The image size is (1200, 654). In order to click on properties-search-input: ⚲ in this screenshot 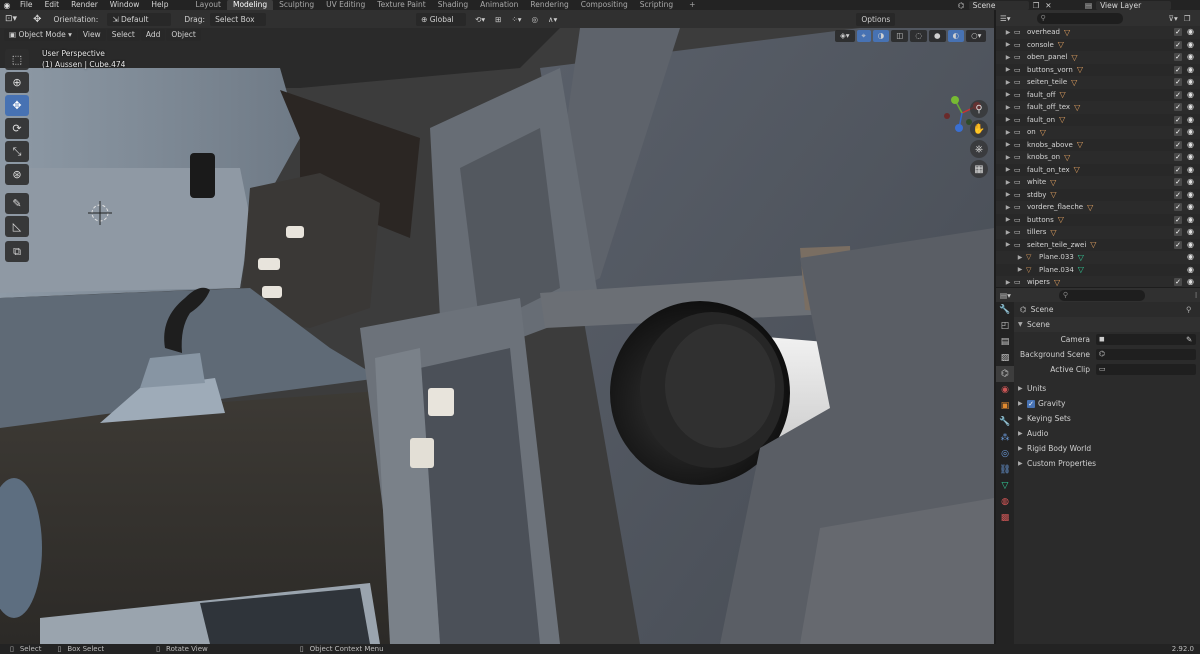, I will do `click(1101, 295)`.